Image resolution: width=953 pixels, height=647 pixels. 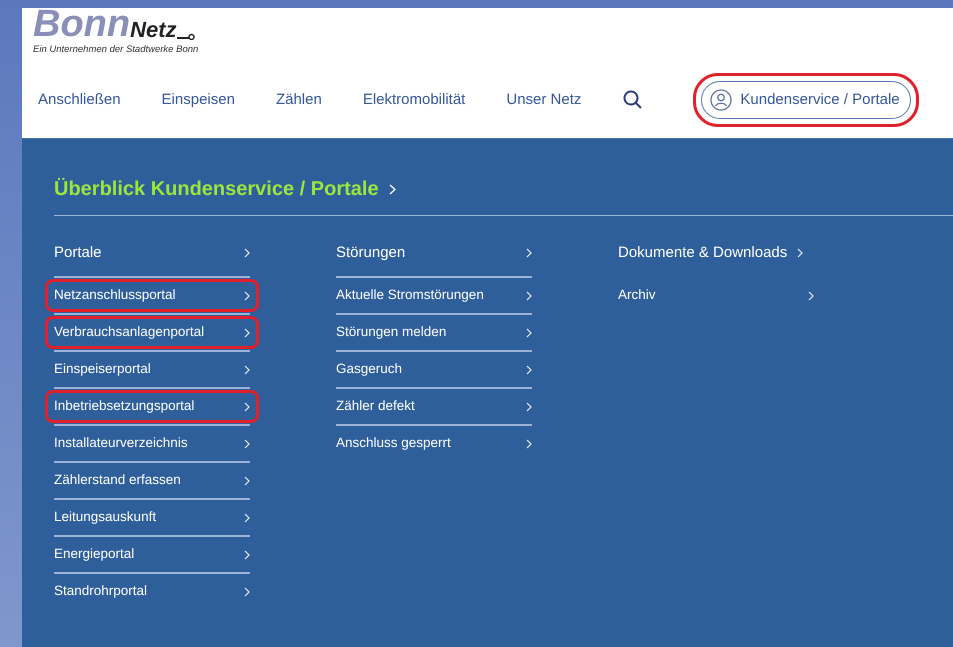 I want to click on menu-link: Inbetriebsetzungsportal, so click(x=152, y=406).